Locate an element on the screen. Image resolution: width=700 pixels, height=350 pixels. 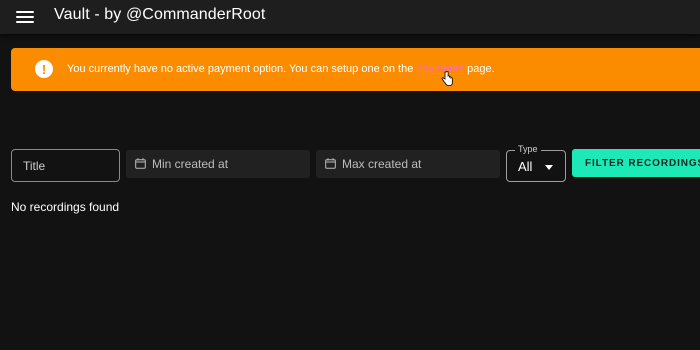
app-title: Vault - by @CommanderRoot is located at coordinates (160, 14).